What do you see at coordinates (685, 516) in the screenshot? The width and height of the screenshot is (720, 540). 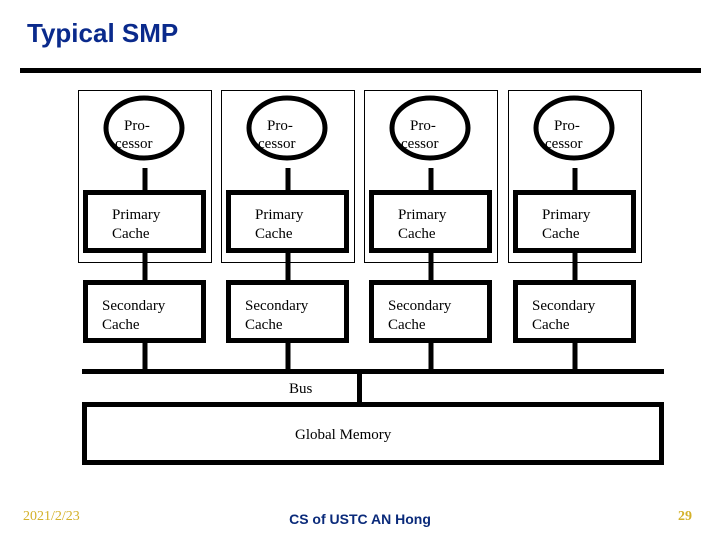 I see `page-number: 29` at bounding box center [685, 516].